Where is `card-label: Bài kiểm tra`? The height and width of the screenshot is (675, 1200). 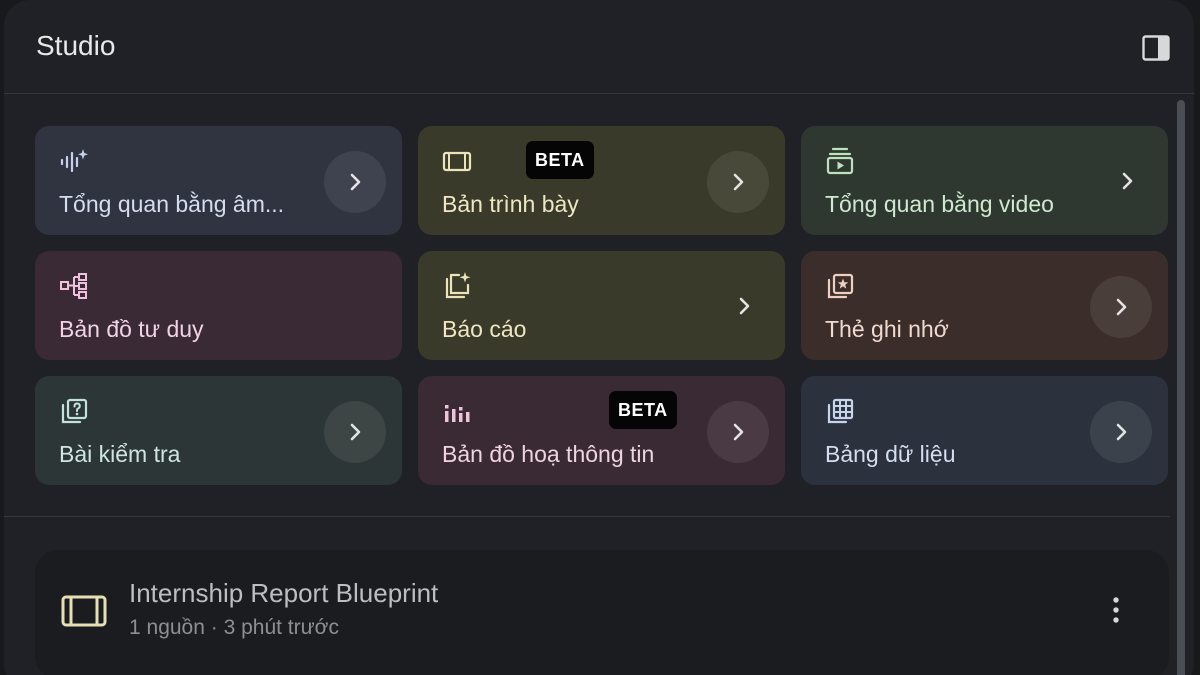 card-label: Bài kiểm tra is located at coordinates (120, 454).